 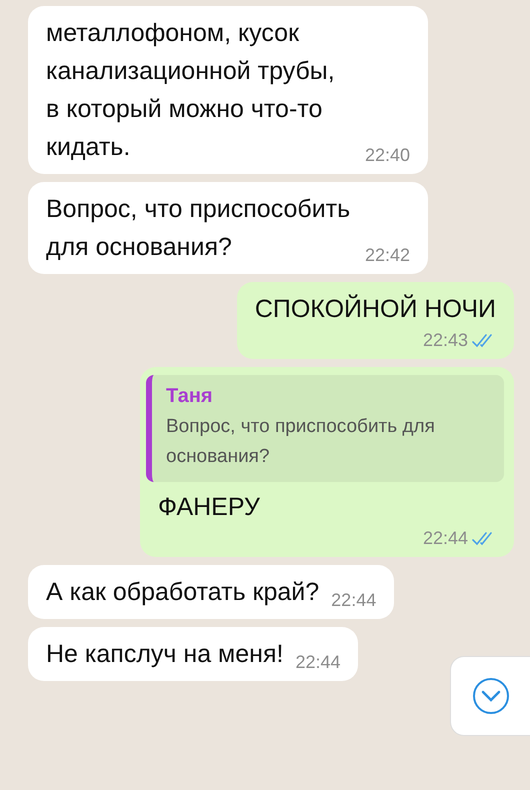 I want to click on message-text: Не капслуч на меня!, so click(x=165, y=654).